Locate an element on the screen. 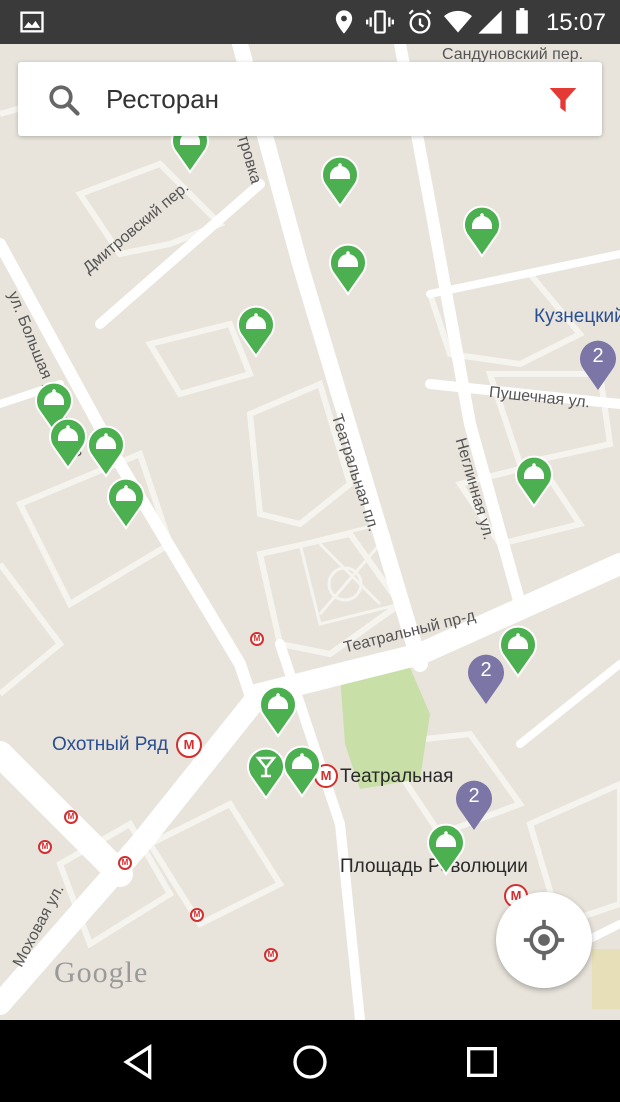 This screenshot has height=1102, width=620. metro-logo-icon: M is located at coordinates (189, 745).